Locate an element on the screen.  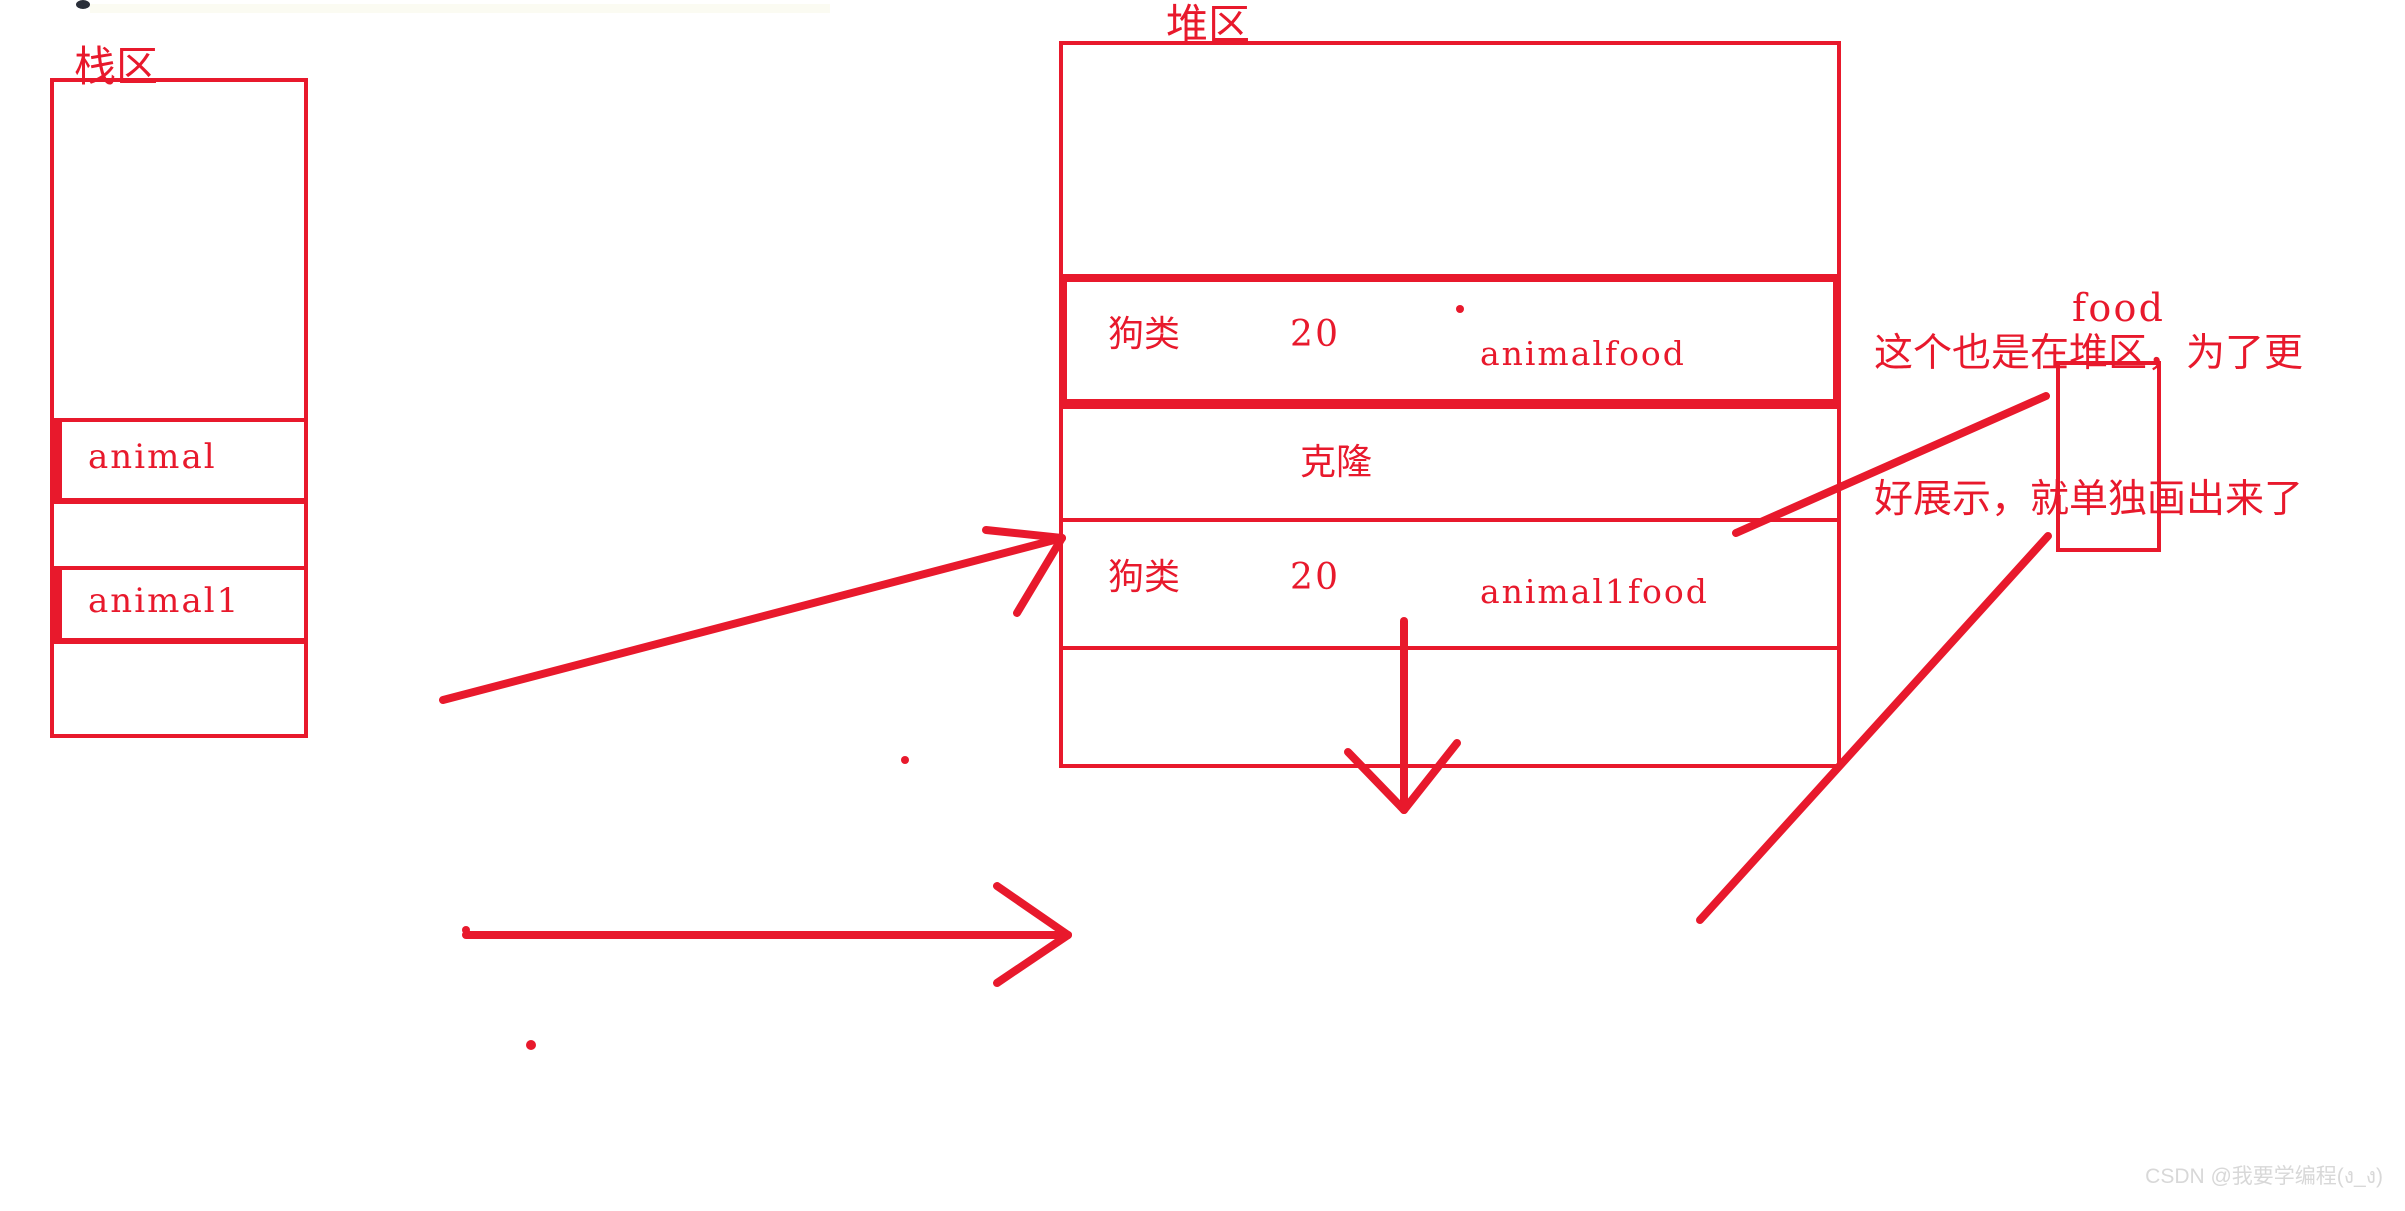
clone-label: 克隆 is located at coordinates (1336, 462).